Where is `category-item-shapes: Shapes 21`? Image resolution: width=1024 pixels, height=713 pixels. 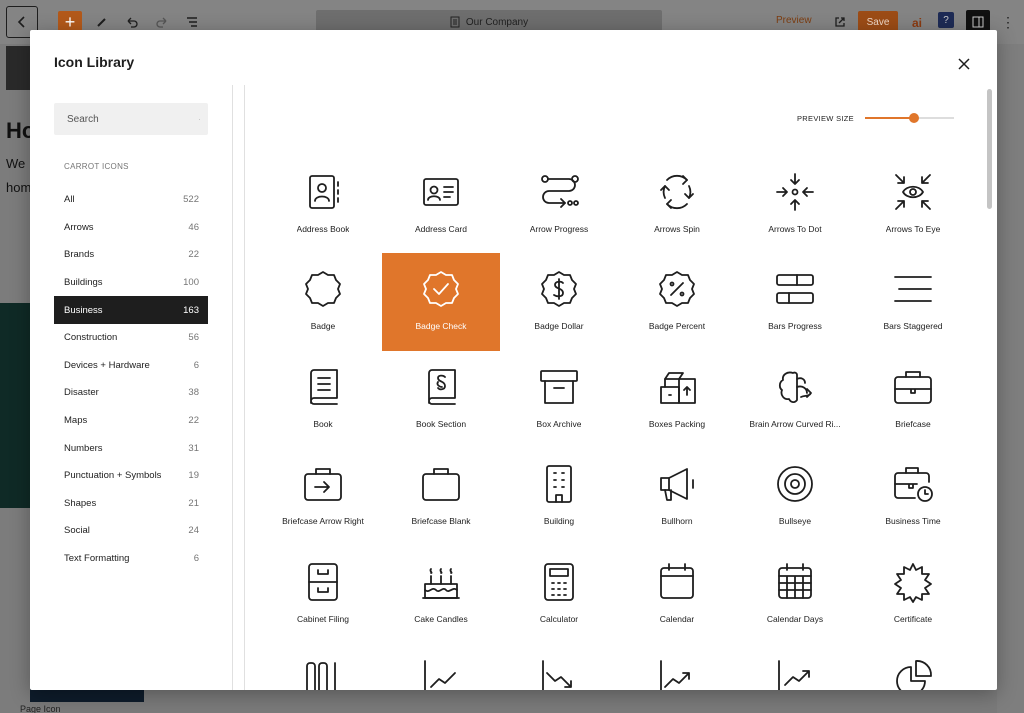
category-item-shapes: Shapes 21 is located at coordinates (131, 504).